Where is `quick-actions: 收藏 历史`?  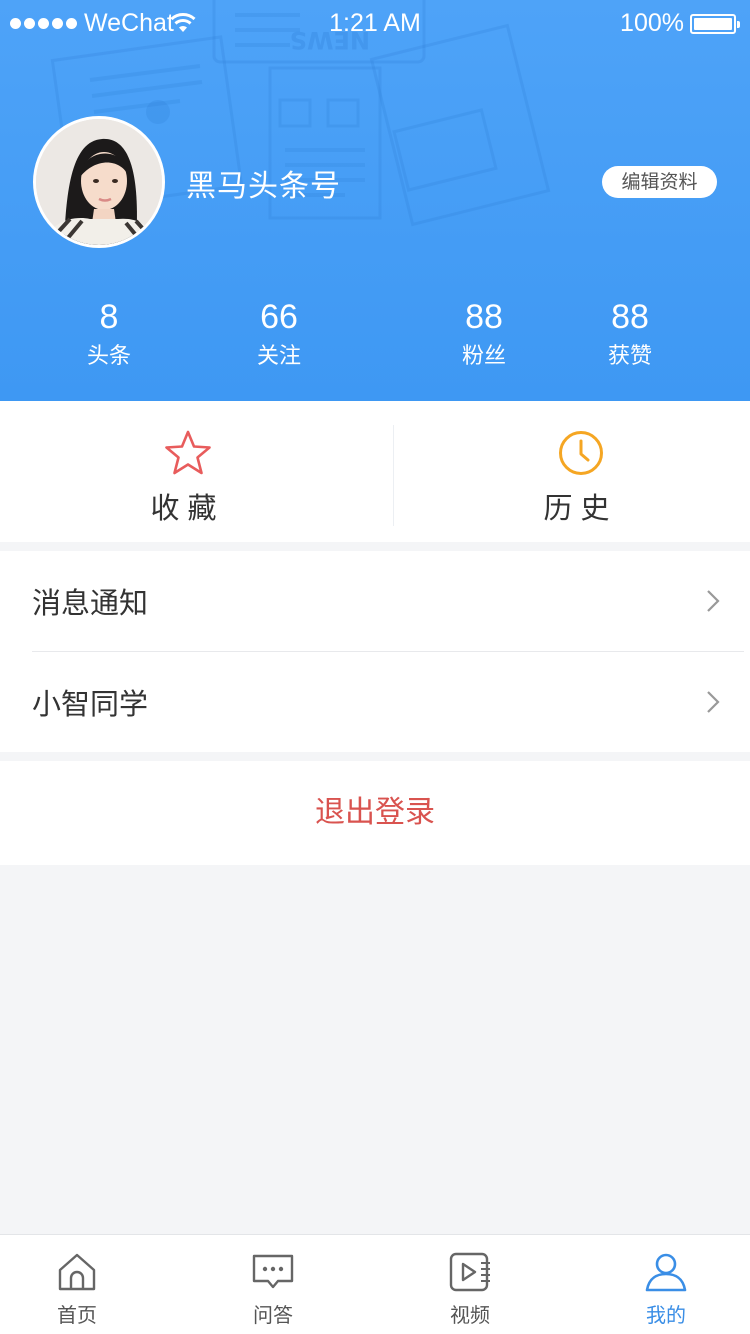 quick-actions: 收藏 历史 is located at coordinates (375, 471).